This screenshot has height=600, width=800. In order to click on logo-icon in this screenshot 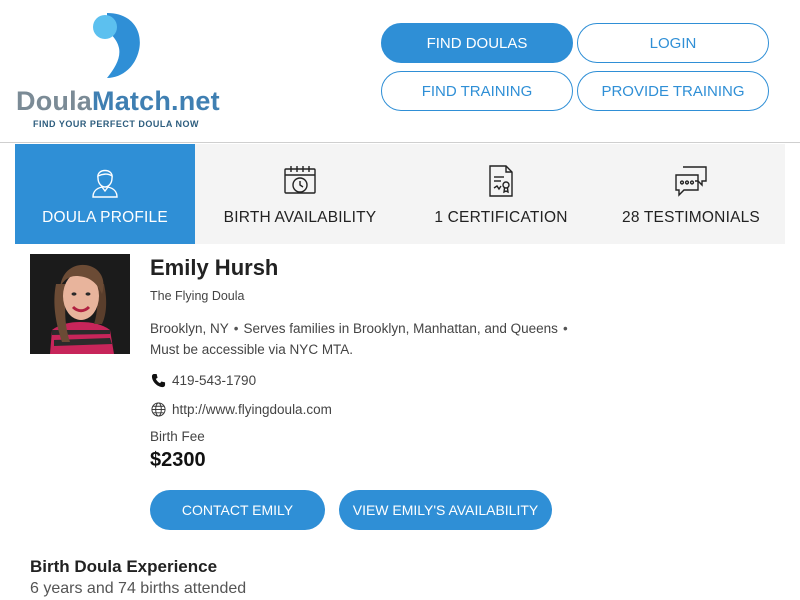, I will do `click(120, 47)`.